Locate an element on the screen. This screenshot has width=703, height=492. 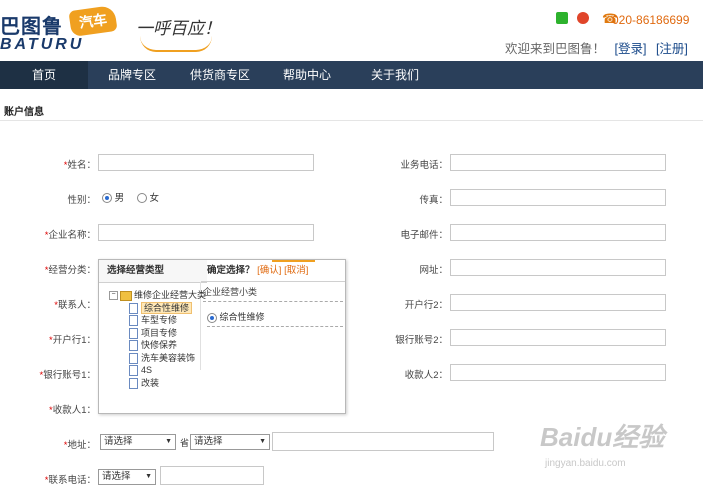
name-input is located at coordinates (206, 162).